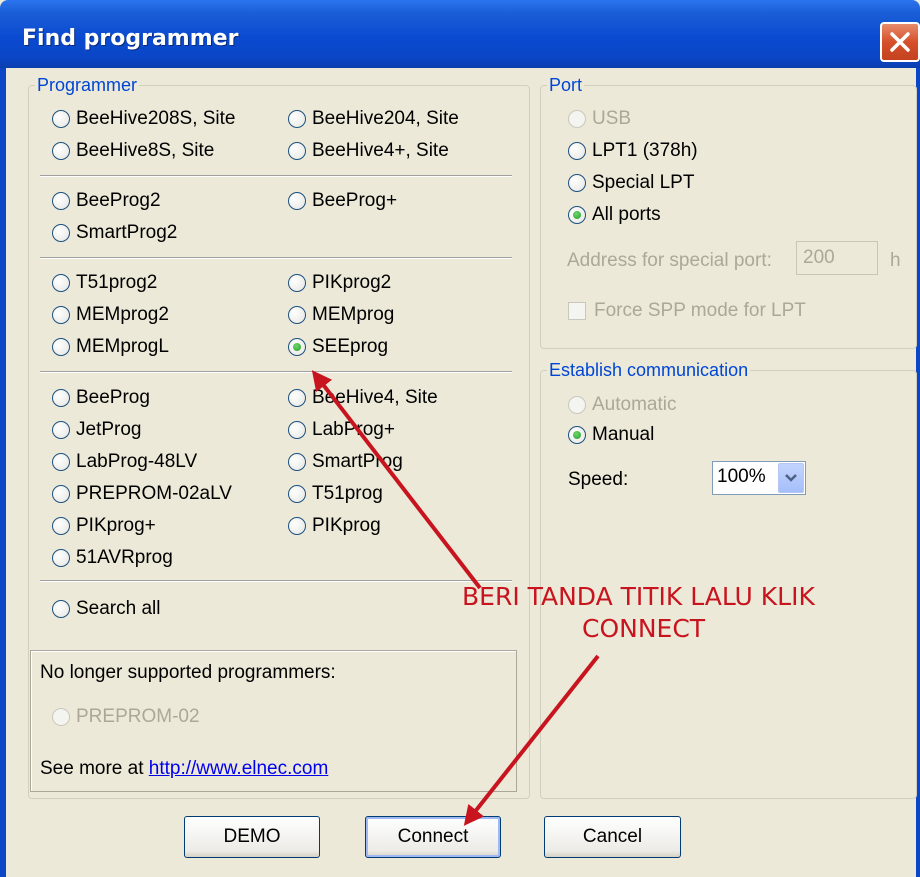 This screenshot has width=920, height=877. I want to click on radio-label: Automatic, so click(634, 404).